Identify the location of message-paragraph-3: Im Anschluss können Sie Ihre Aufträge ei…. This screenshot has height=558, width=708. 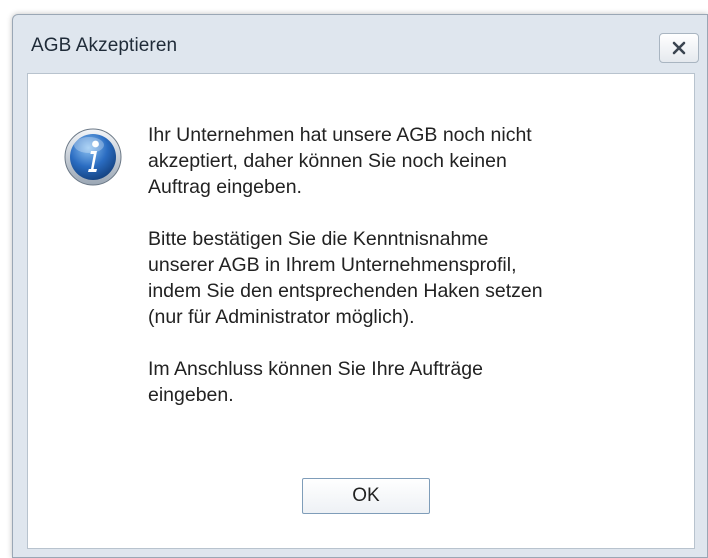
(315, 382).